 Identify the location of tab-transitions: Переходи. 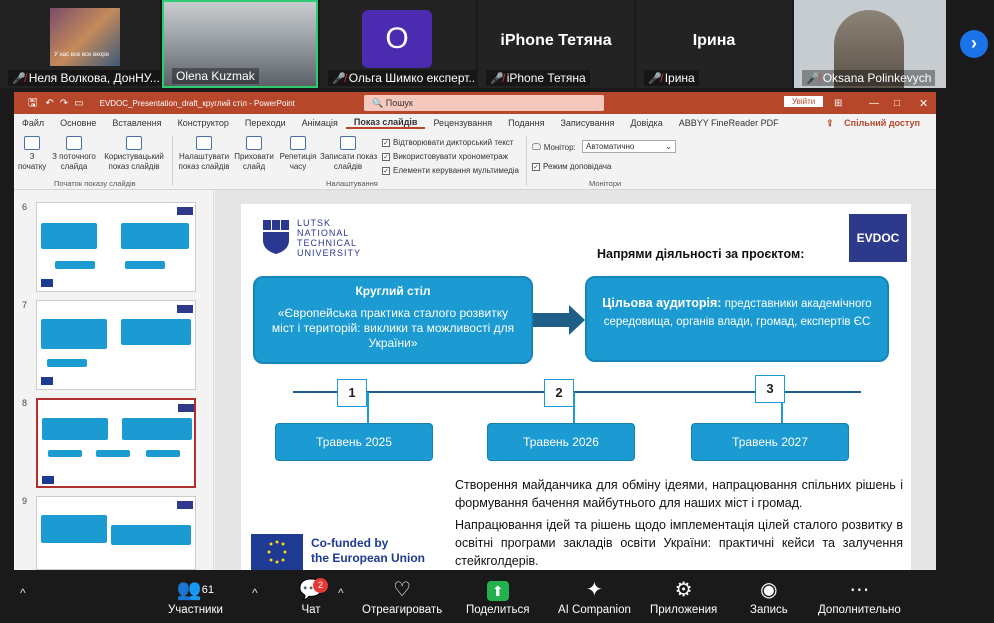
(265, 123).